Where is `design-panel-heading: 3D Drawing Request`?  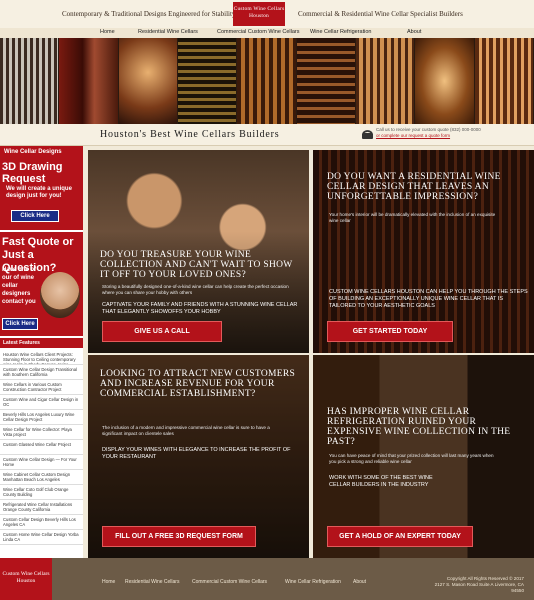 design-panel-heading: 3D Drawing Request is located at coordinates (32, 173).